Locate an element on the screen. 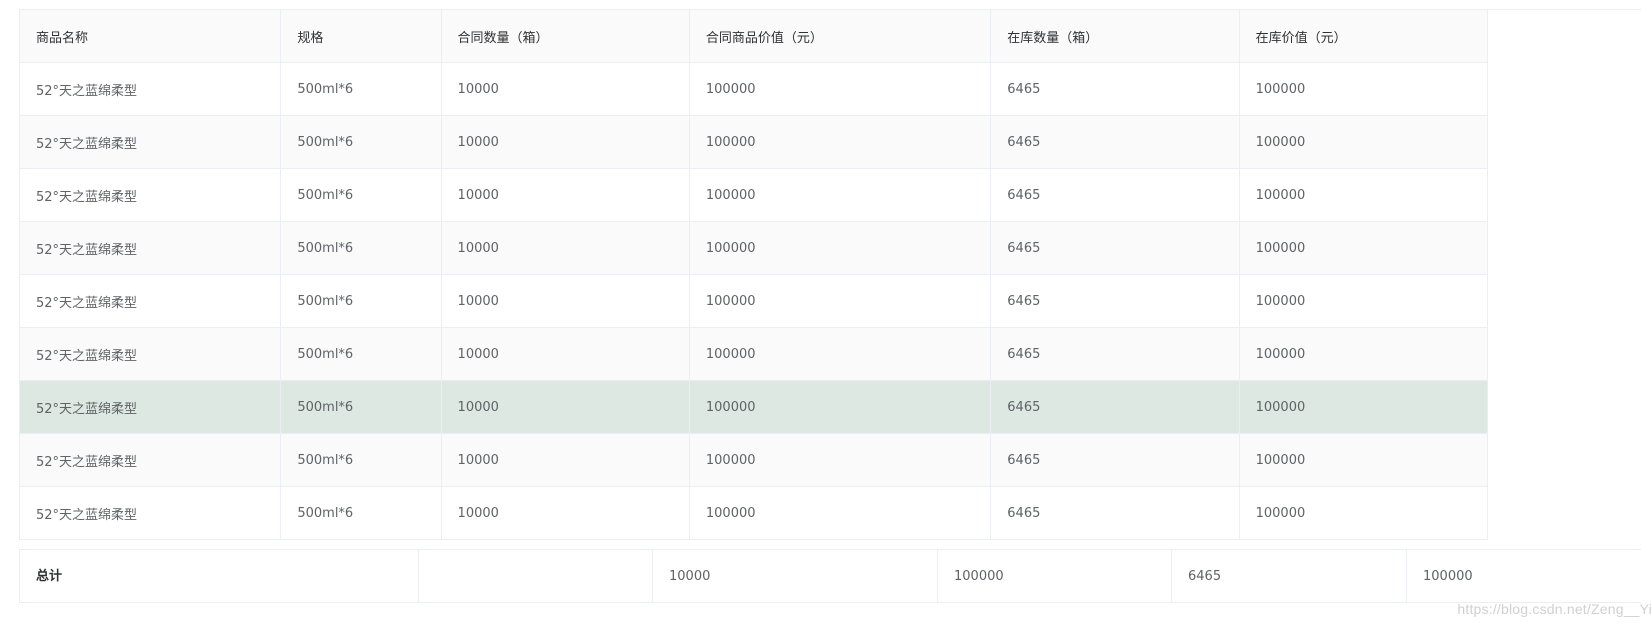 Image resolution: width=1652 pixels, height=627 pixels. summary-value: 10000 is located at coordinates (795, 576).